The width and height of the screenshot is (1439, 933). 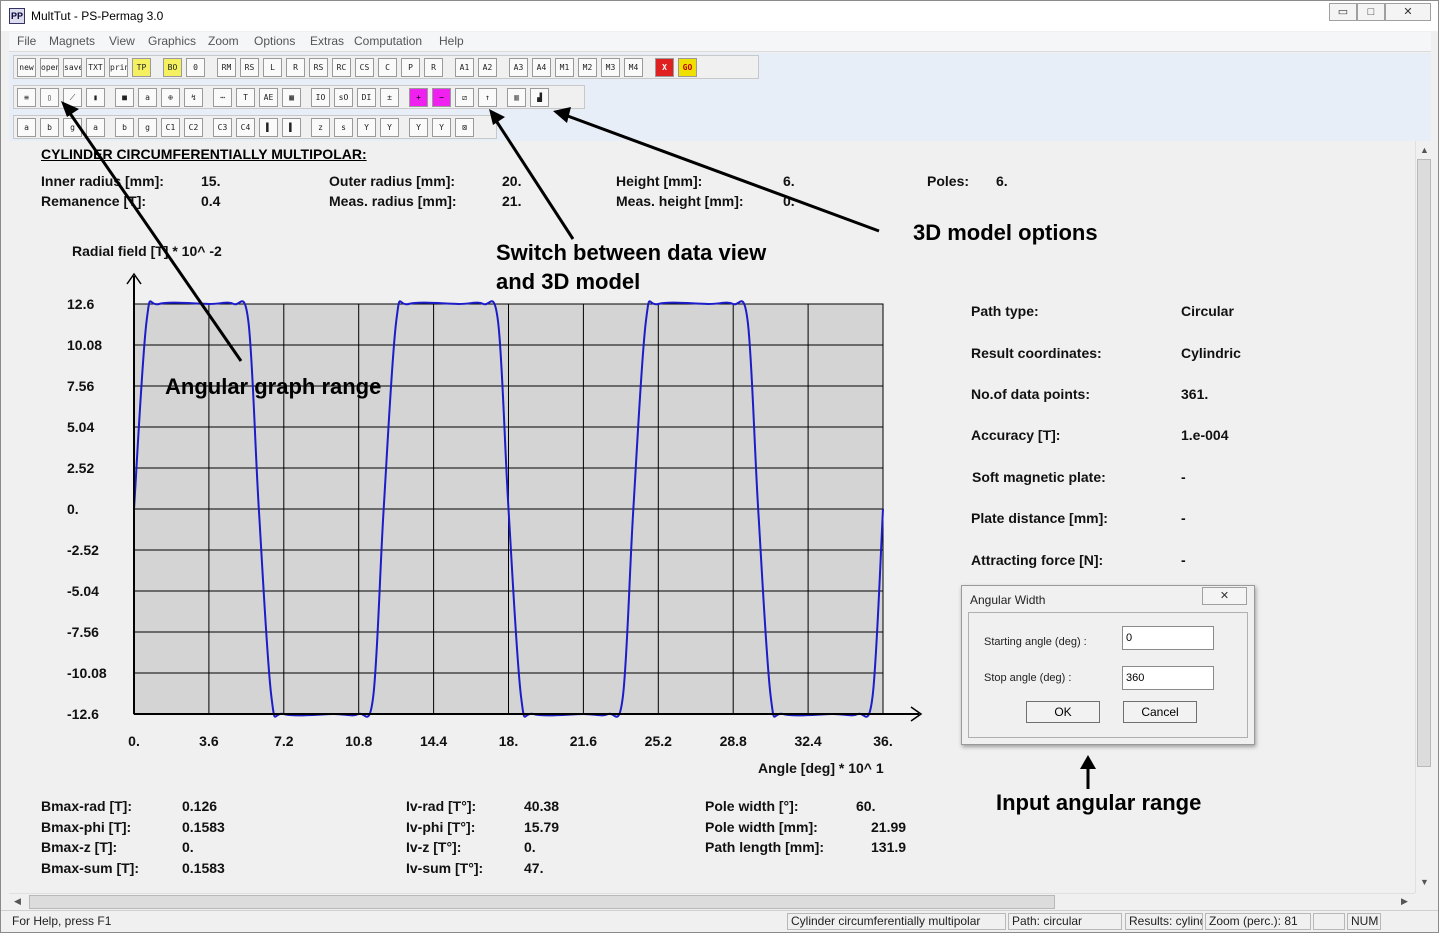 What do you see at coordinates (441, 97) in the screenshot?
I see `toolbar-button-2-18: −` at bounding box center [441, 97].